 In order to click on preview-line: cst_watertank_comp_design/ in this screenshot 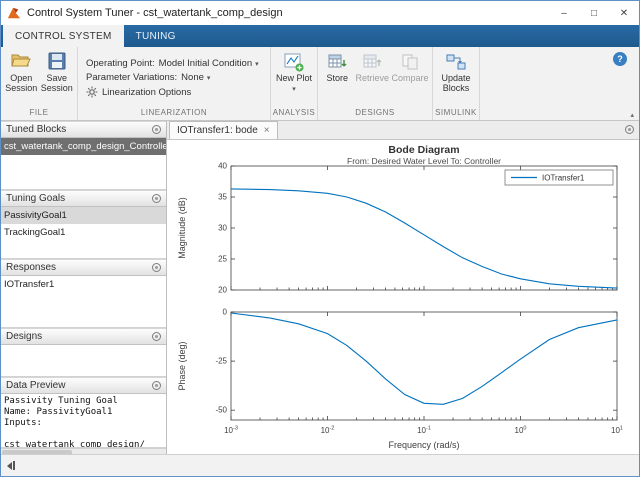, I will do `click(74, 444)`.